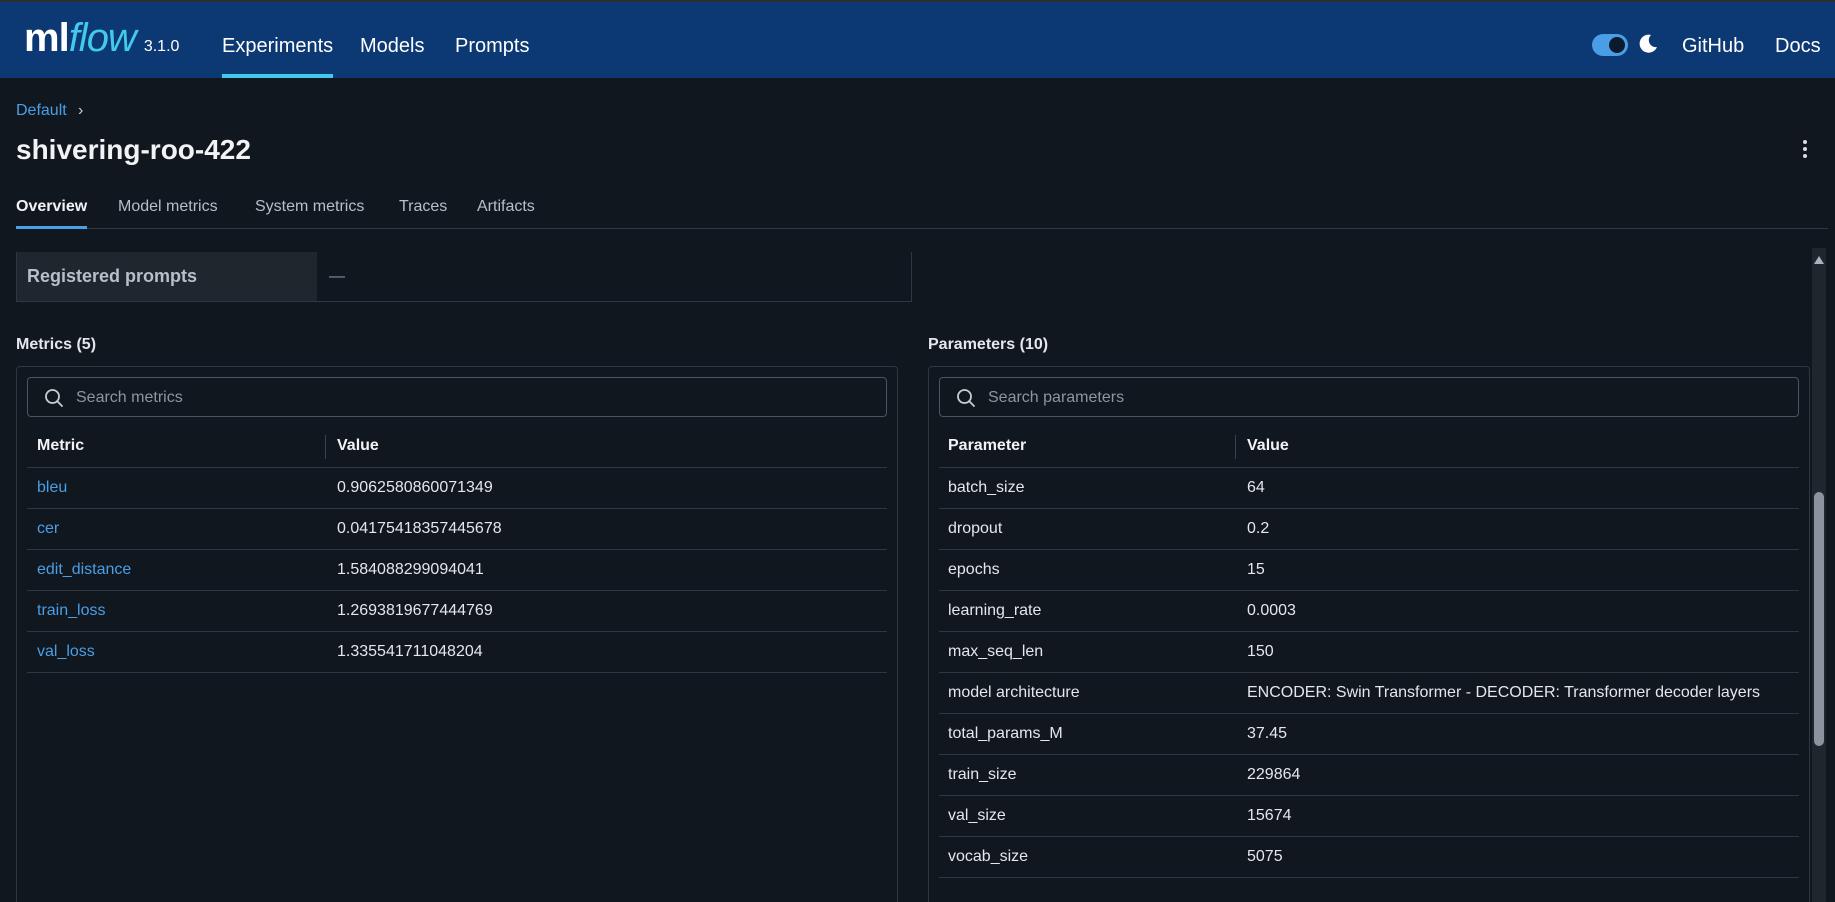  I want to click on table-row: train_loss 1.2693819677444769, so click(457, 611).